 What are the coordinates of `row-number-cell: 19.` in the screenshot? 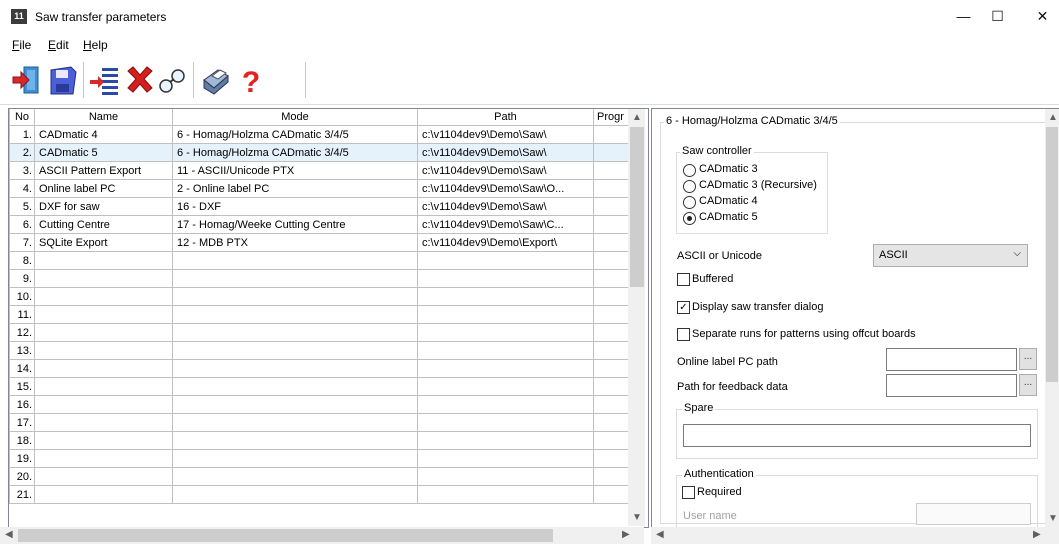 It's located at (22, 458).